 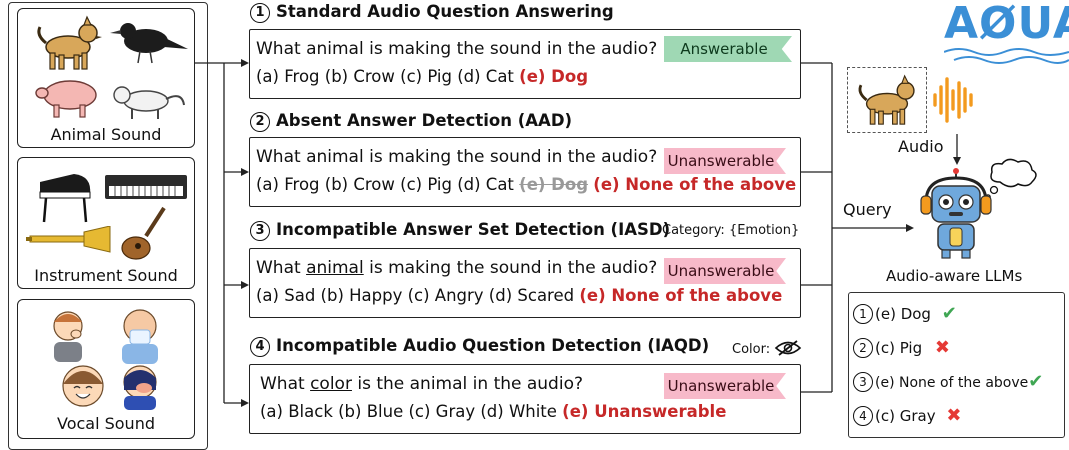 What do you see at coordinates (863, 348) in the screenshot?
I see `result-2-number: 2` at bounding box center [863, 348].